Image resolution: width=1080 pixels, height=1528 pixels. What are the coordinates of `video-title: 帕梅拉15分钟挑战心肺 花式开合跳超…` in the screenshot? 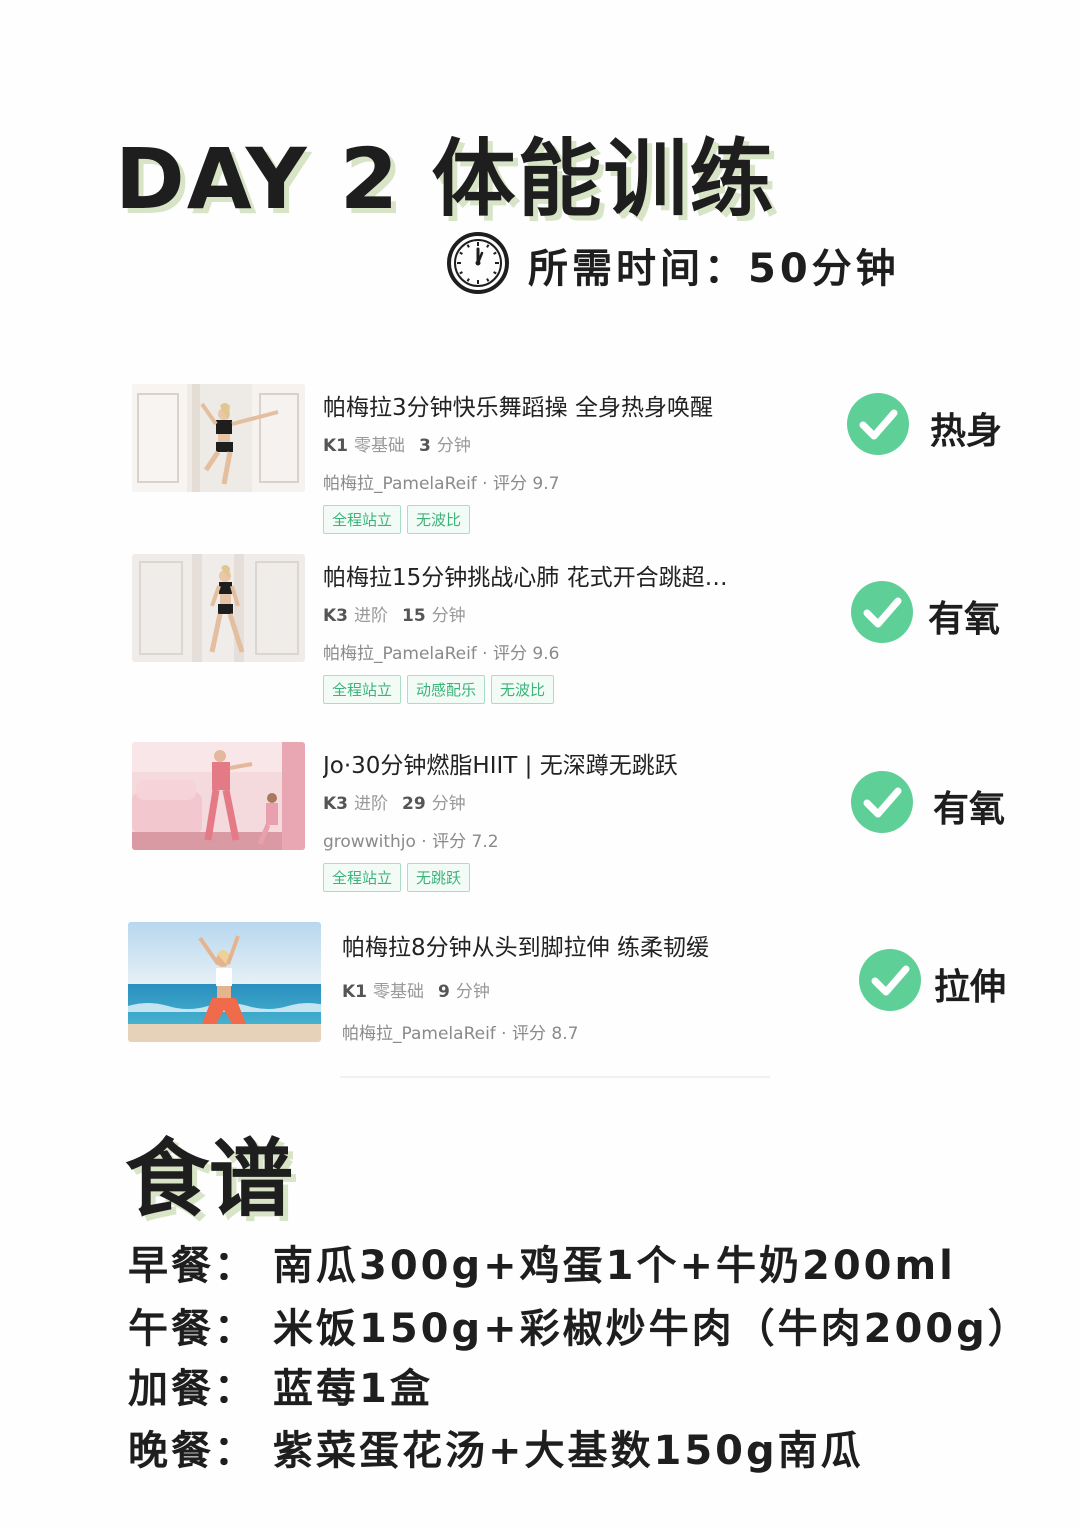 It's located at (538, 575).